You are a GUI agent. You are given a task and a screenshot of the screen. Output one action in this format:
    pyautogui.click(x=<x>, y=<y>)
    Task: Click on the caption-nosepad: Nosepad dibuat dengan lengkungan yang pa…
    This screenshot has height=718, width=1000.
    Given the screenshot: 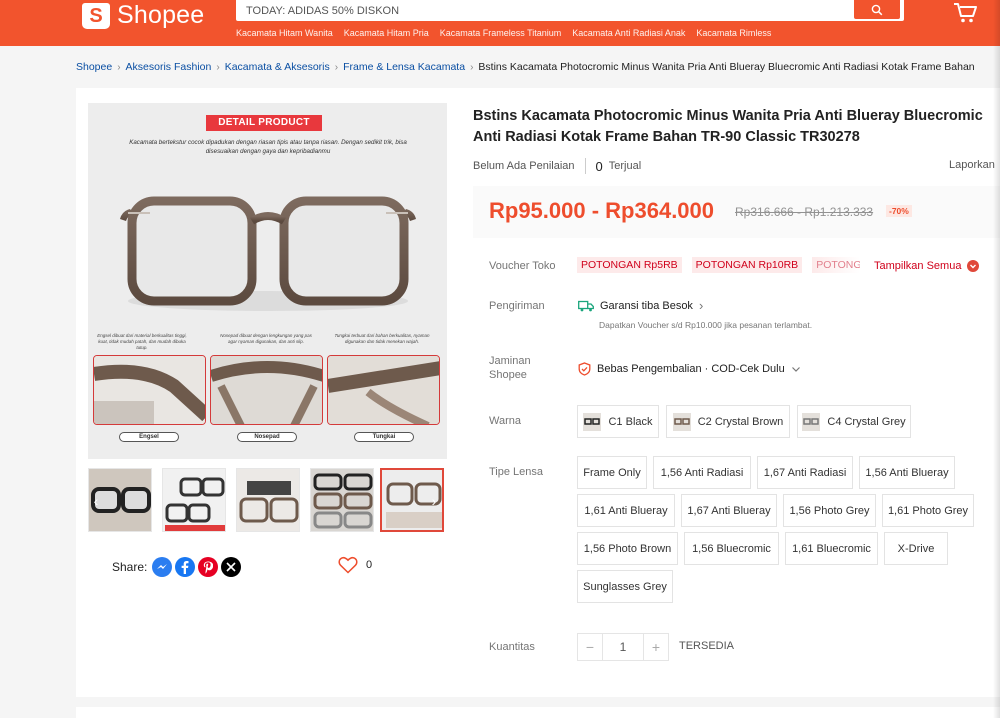 What is the action you would take?
    pyautogui.click(x=266, y=338)
    